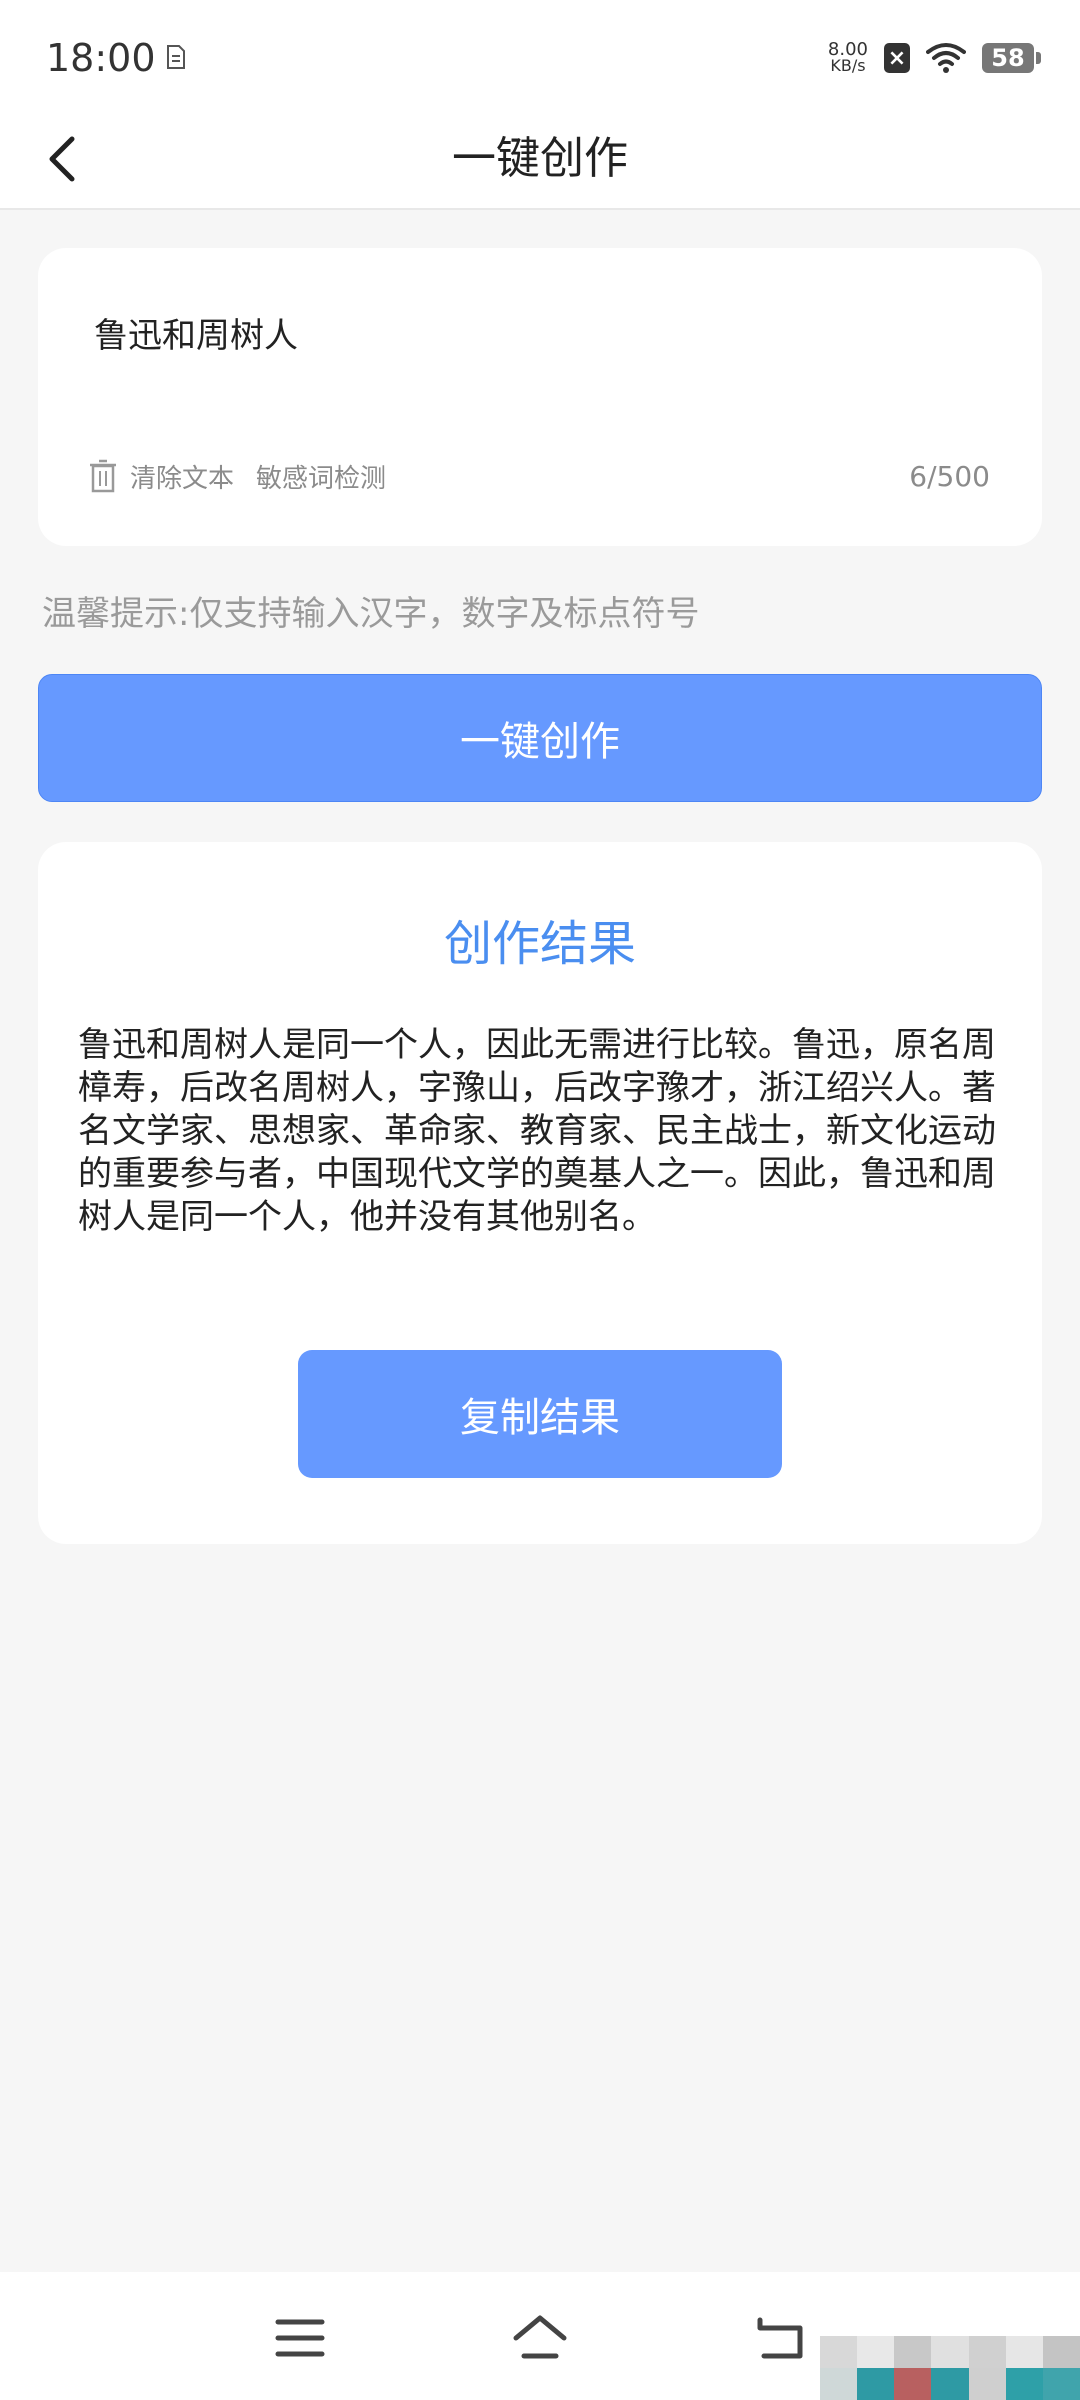 The width and height of the screenshot is (1080, 2400). What do you see at coordinates (949, 476) in the screenshot?
I see `character-count: 6/500` at bounding box center [949, 476].